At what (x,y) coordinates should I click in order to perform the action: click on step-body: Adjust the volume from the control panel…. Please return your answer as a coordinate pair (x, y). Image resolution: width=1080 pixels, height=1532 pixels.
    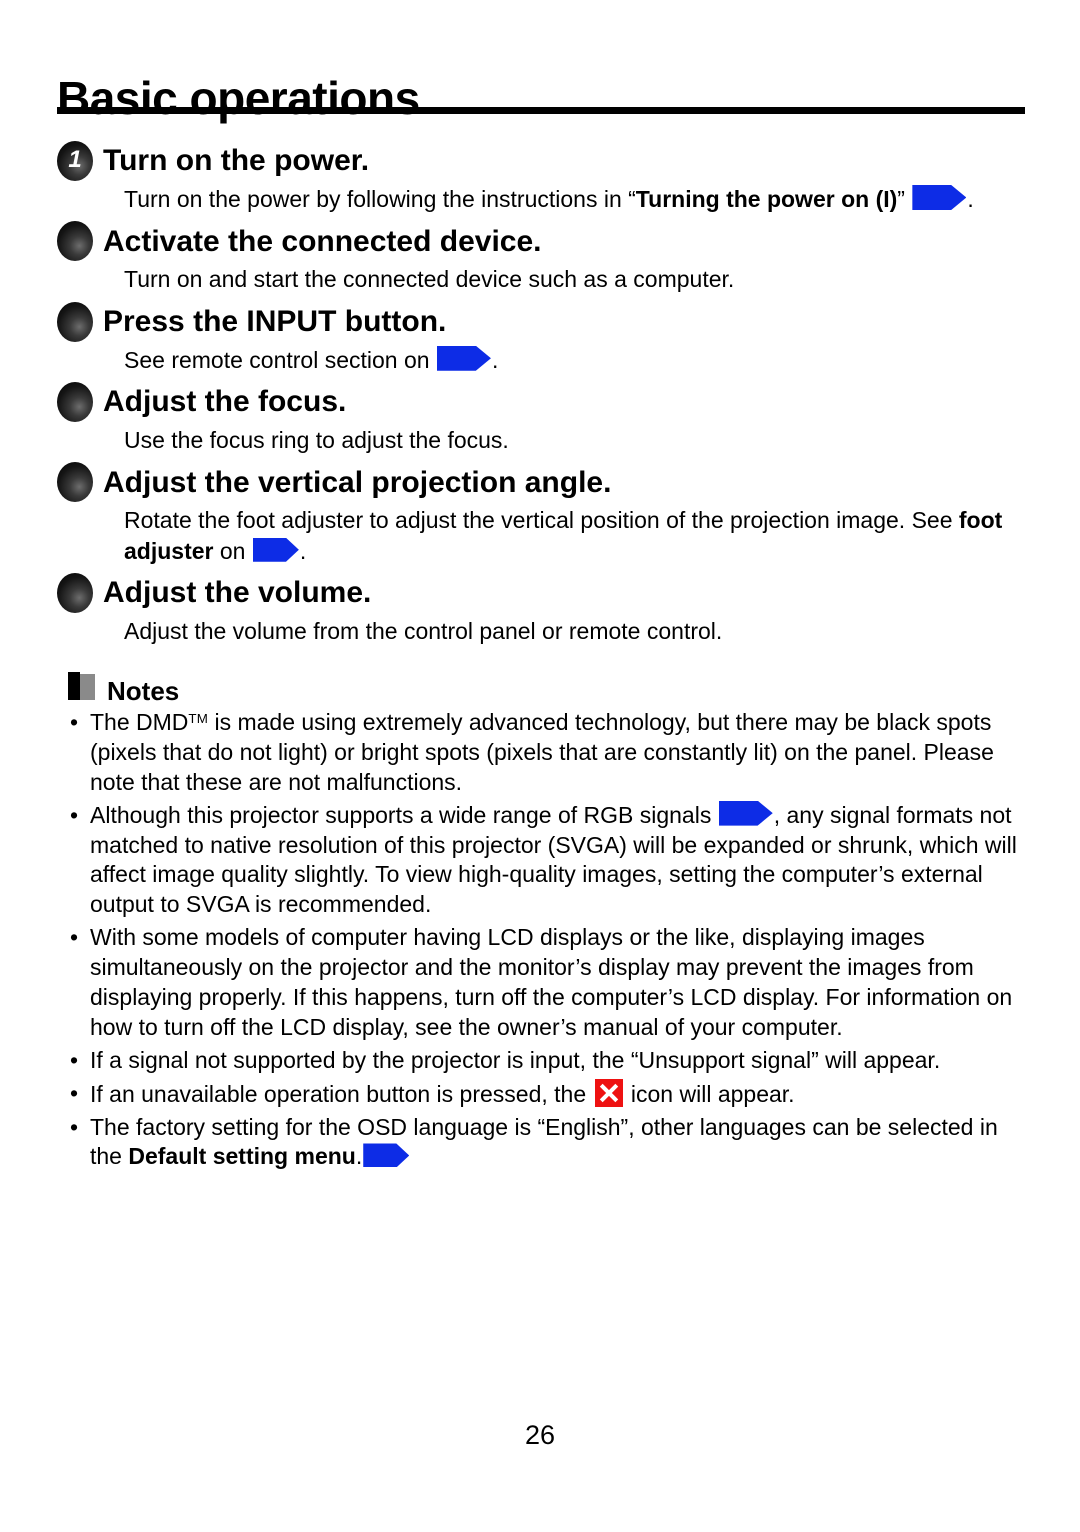
    Looking at the image, I should click on (423, 631).